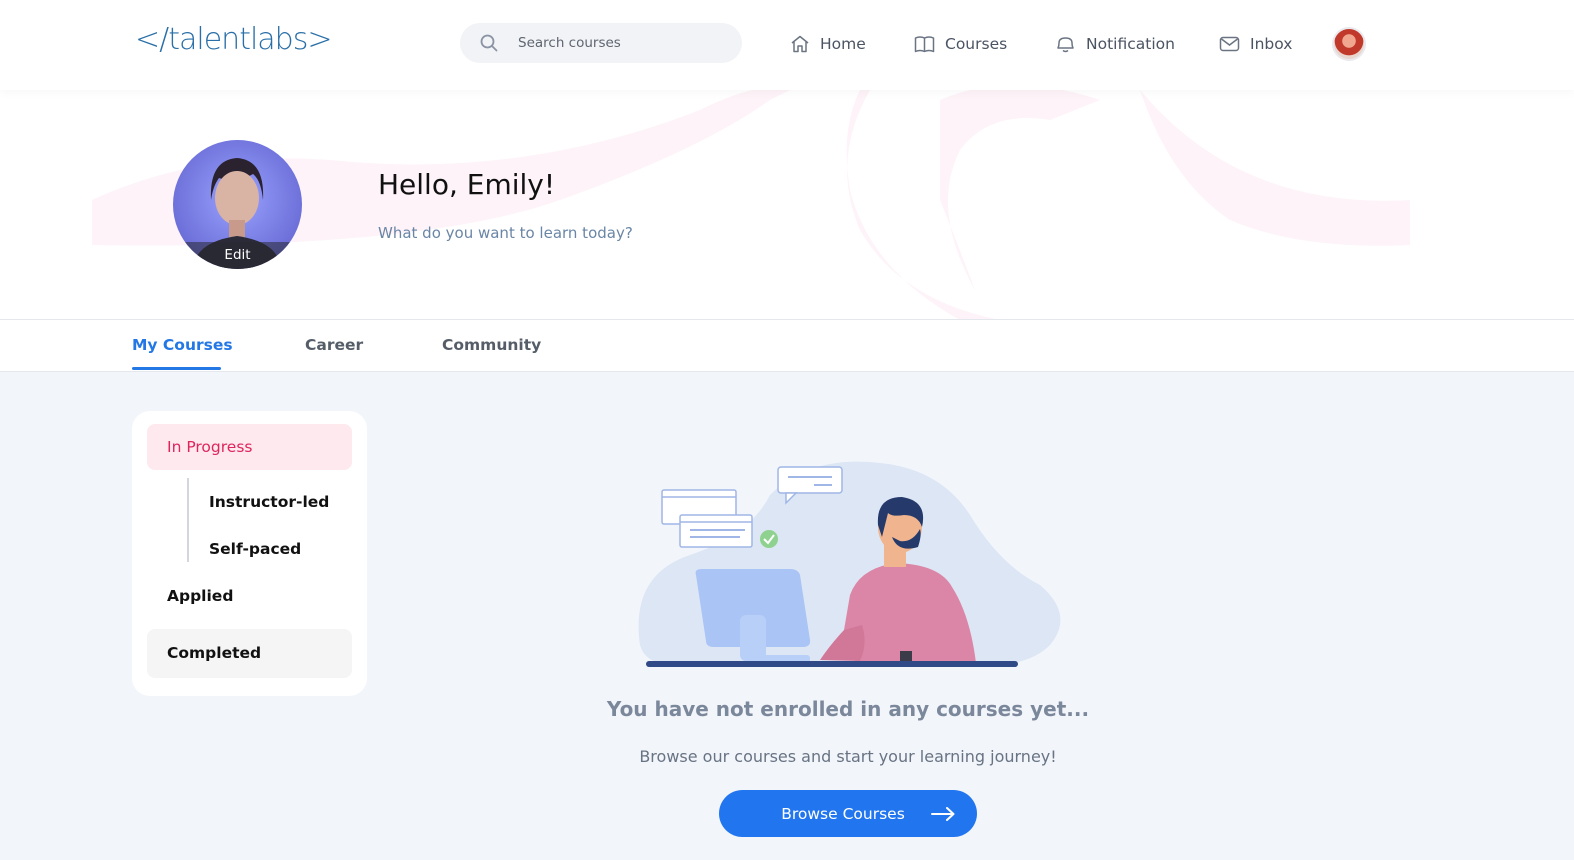  Describe the element at coordinates (467, 184) in the screenshot. I see `greeting-heading: Hello, Emily!` at that location.